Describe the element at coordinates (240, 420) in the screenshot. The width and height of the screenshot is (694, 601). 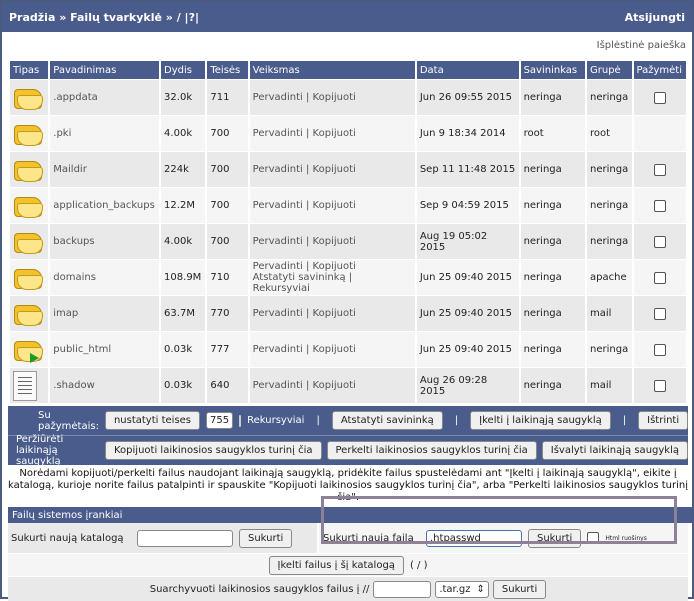
I see `recursive-checkbox` at that location.